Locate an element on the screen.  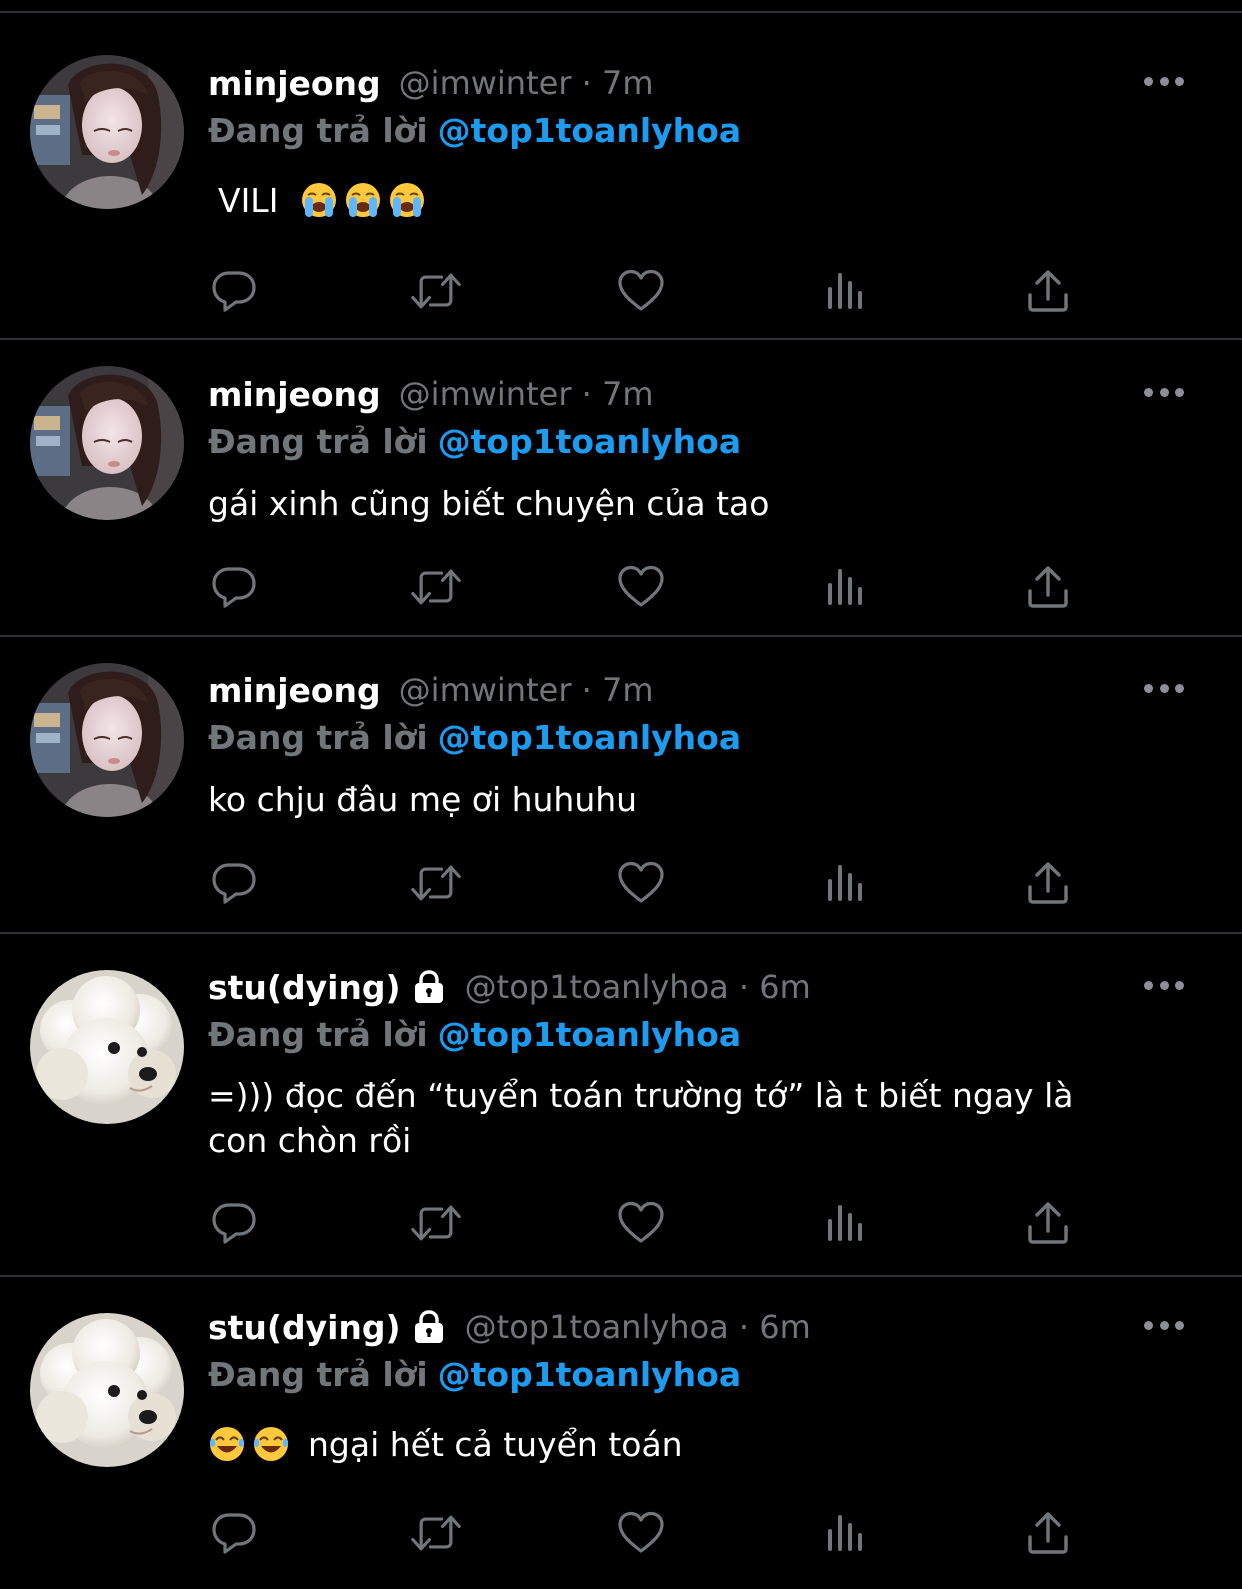
tweet-text: VILI is located at coordinates (688, 200).